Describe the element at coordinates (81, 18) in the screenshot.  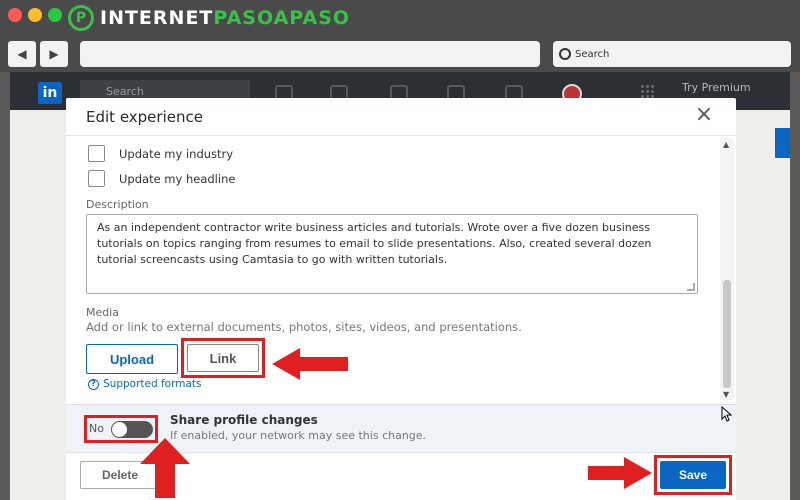
I see `logo-icon: P` at that location.